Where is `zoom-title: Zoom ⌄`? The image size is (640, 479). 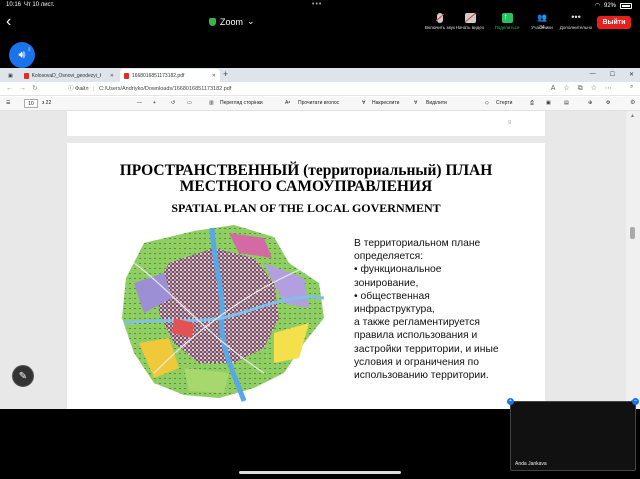 zoom-title: Zoom ⌄ is located at coordinates (232, 21).